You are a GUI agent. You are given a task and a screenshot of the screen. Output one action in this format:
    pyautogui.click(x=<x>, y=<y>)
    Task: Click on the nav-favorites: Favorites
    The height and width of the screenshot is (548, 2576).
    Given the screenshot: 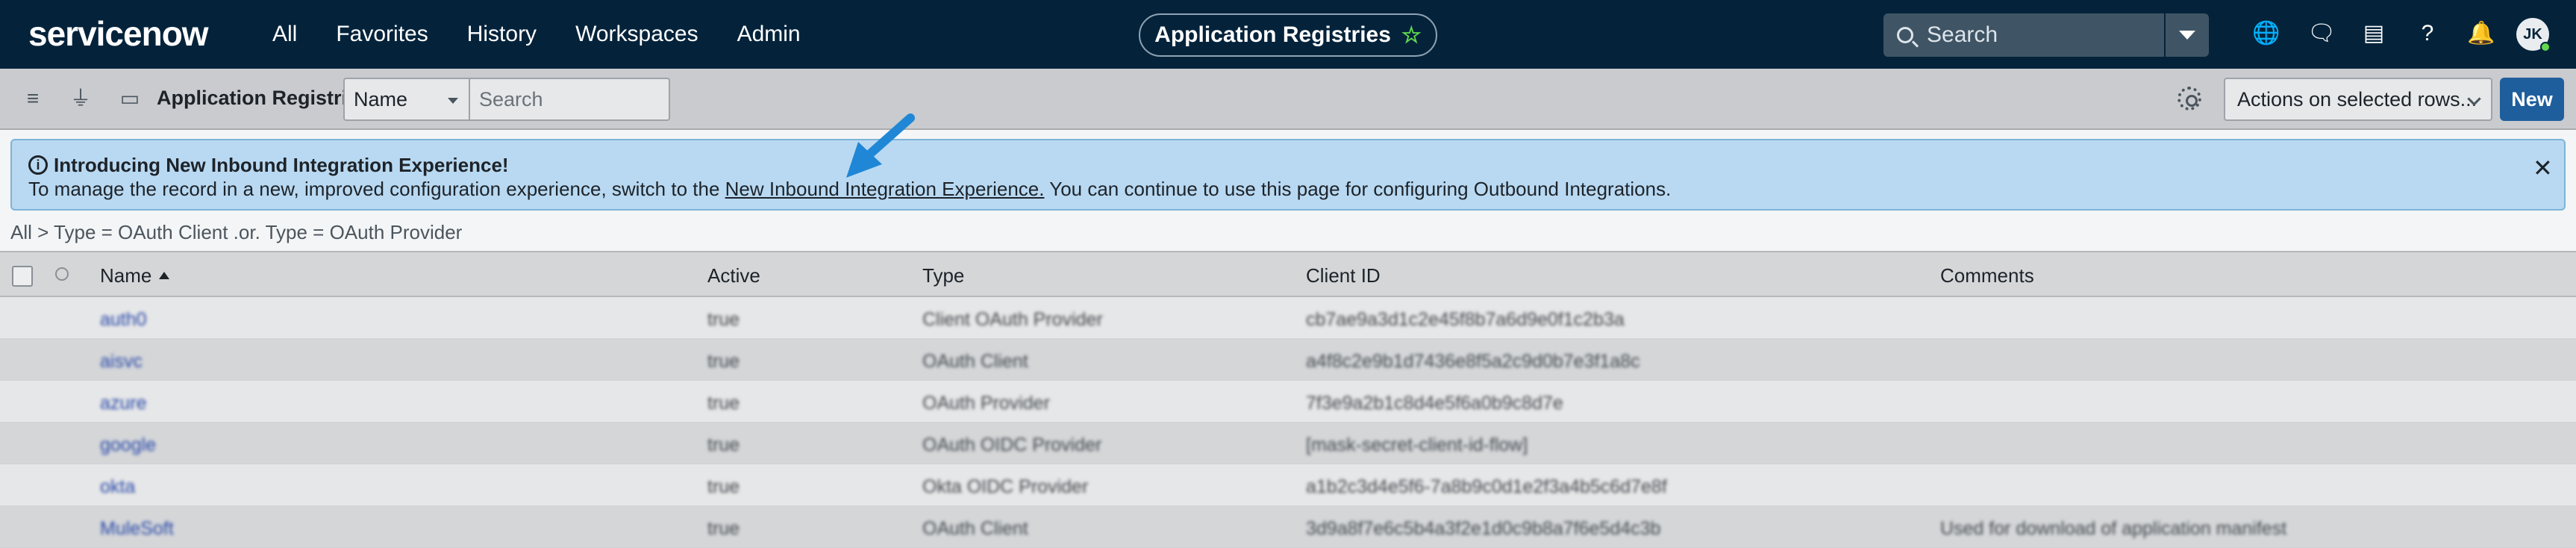 What is the action you would take?
    pyautogui.click(x=382, y=34)
    